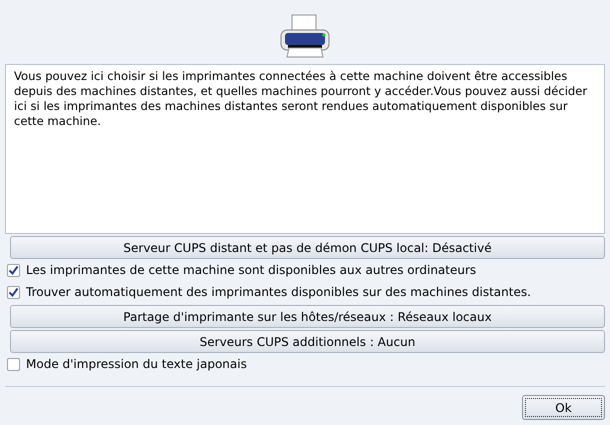  What do you see at coordinates (305, 36) in the screenshot?
I see `printer-icon` at bounding box center [305, 36].